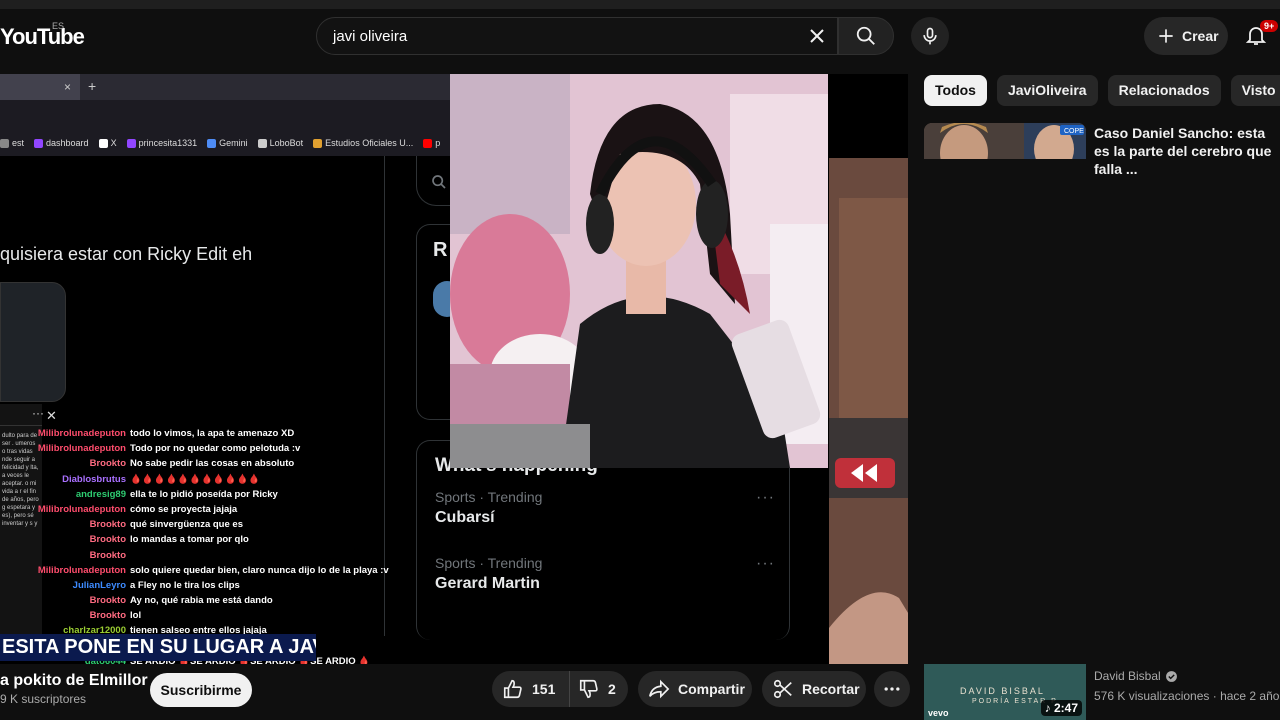  What do you see at coordinates (1002, 691) in the screenshot?
I see `thumbnail-title-text: DAVID BISBAL` at bounding box center [1002, 691].